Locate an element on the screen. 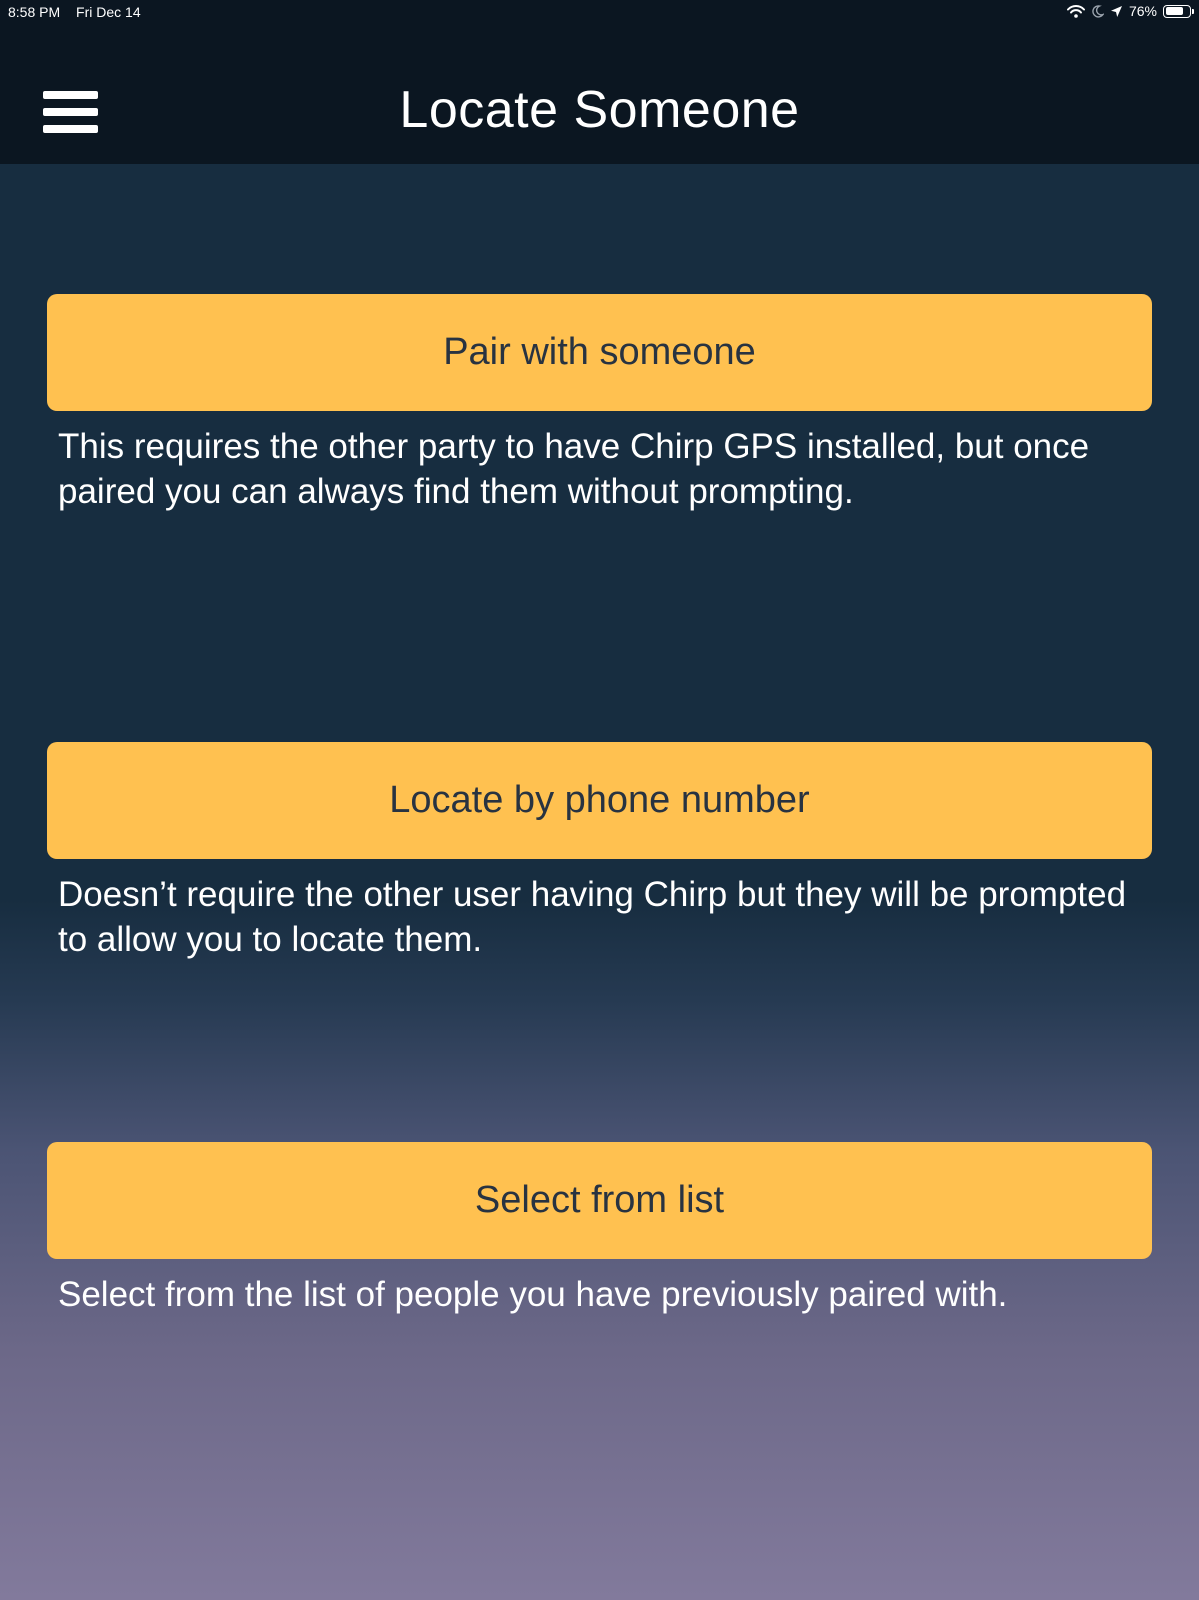 The image size is (1199, 1600). pair-with-someone-button: Pair with someone is located at coordinates (599, 352).